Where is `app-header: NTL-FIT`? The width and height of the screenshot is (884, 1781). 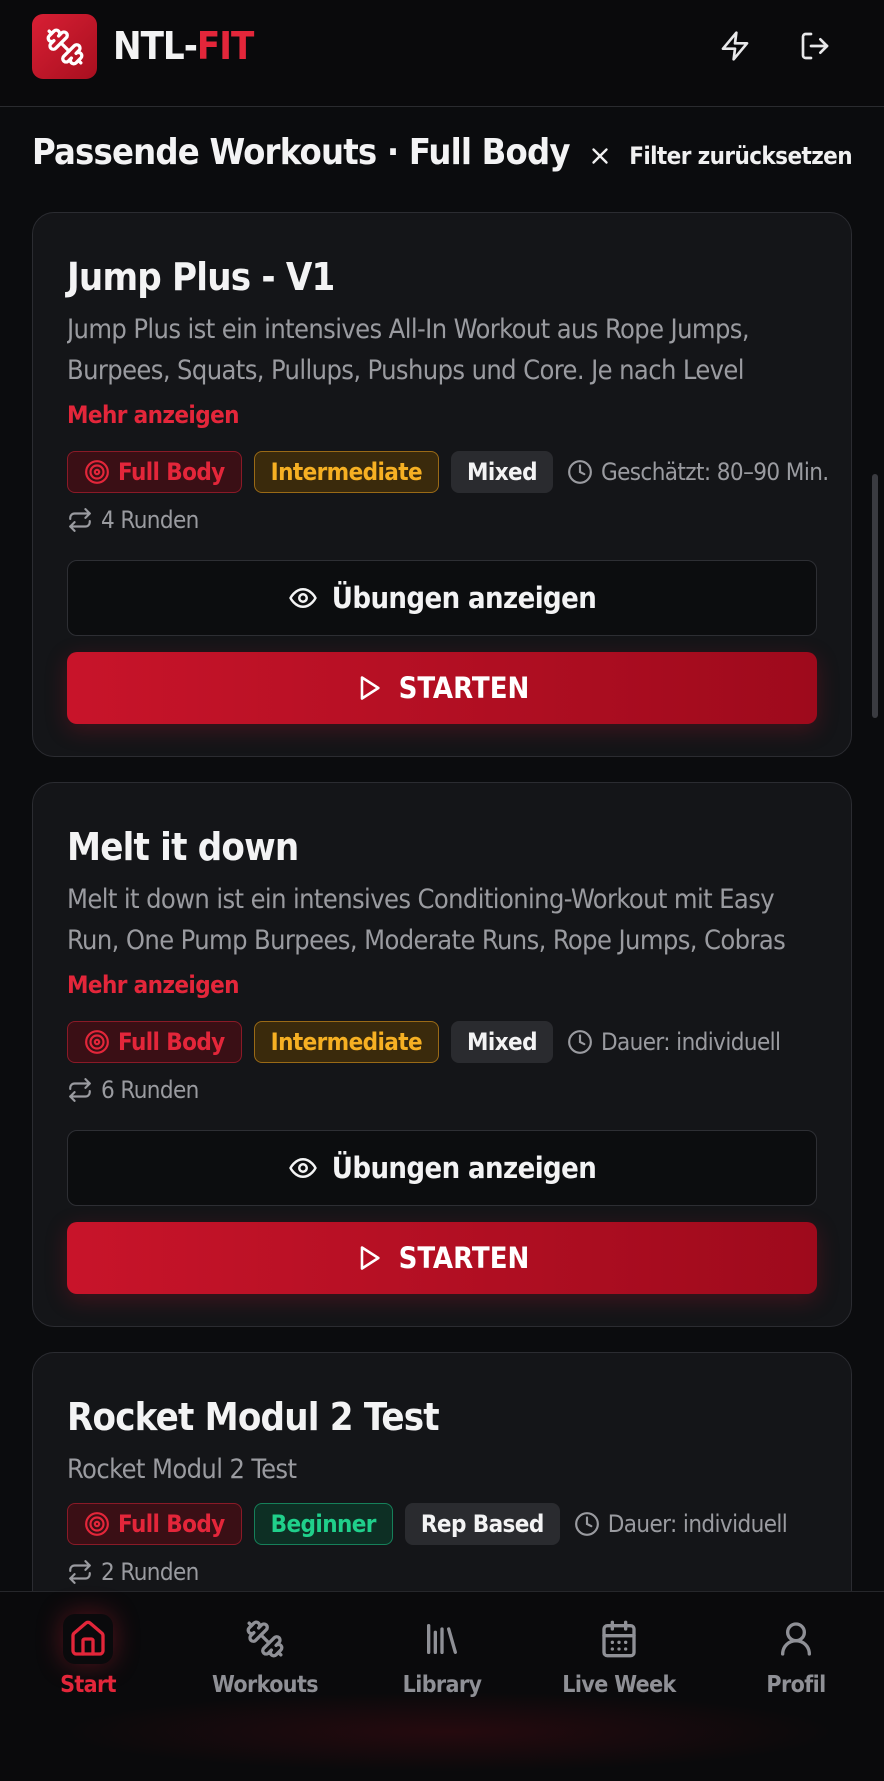 app-header: NTL-FIT is located at coordinates (442, 53).